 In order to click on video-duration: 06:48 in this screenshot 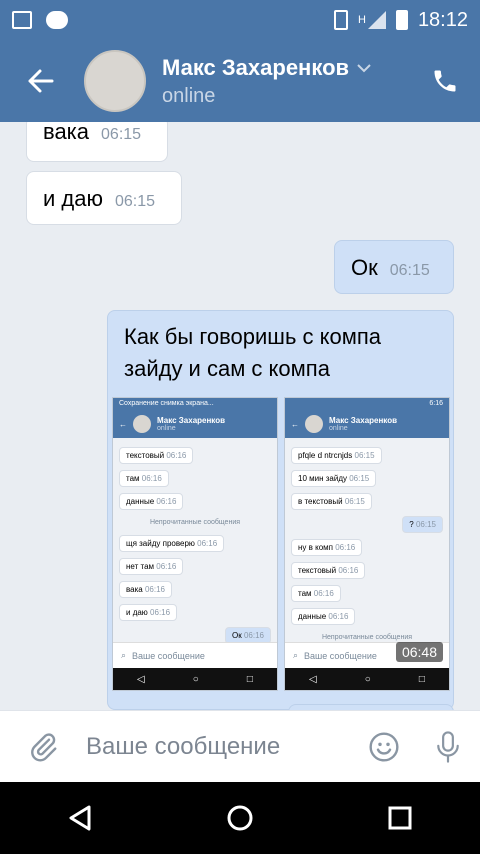, I will do `click(419, 652)`.